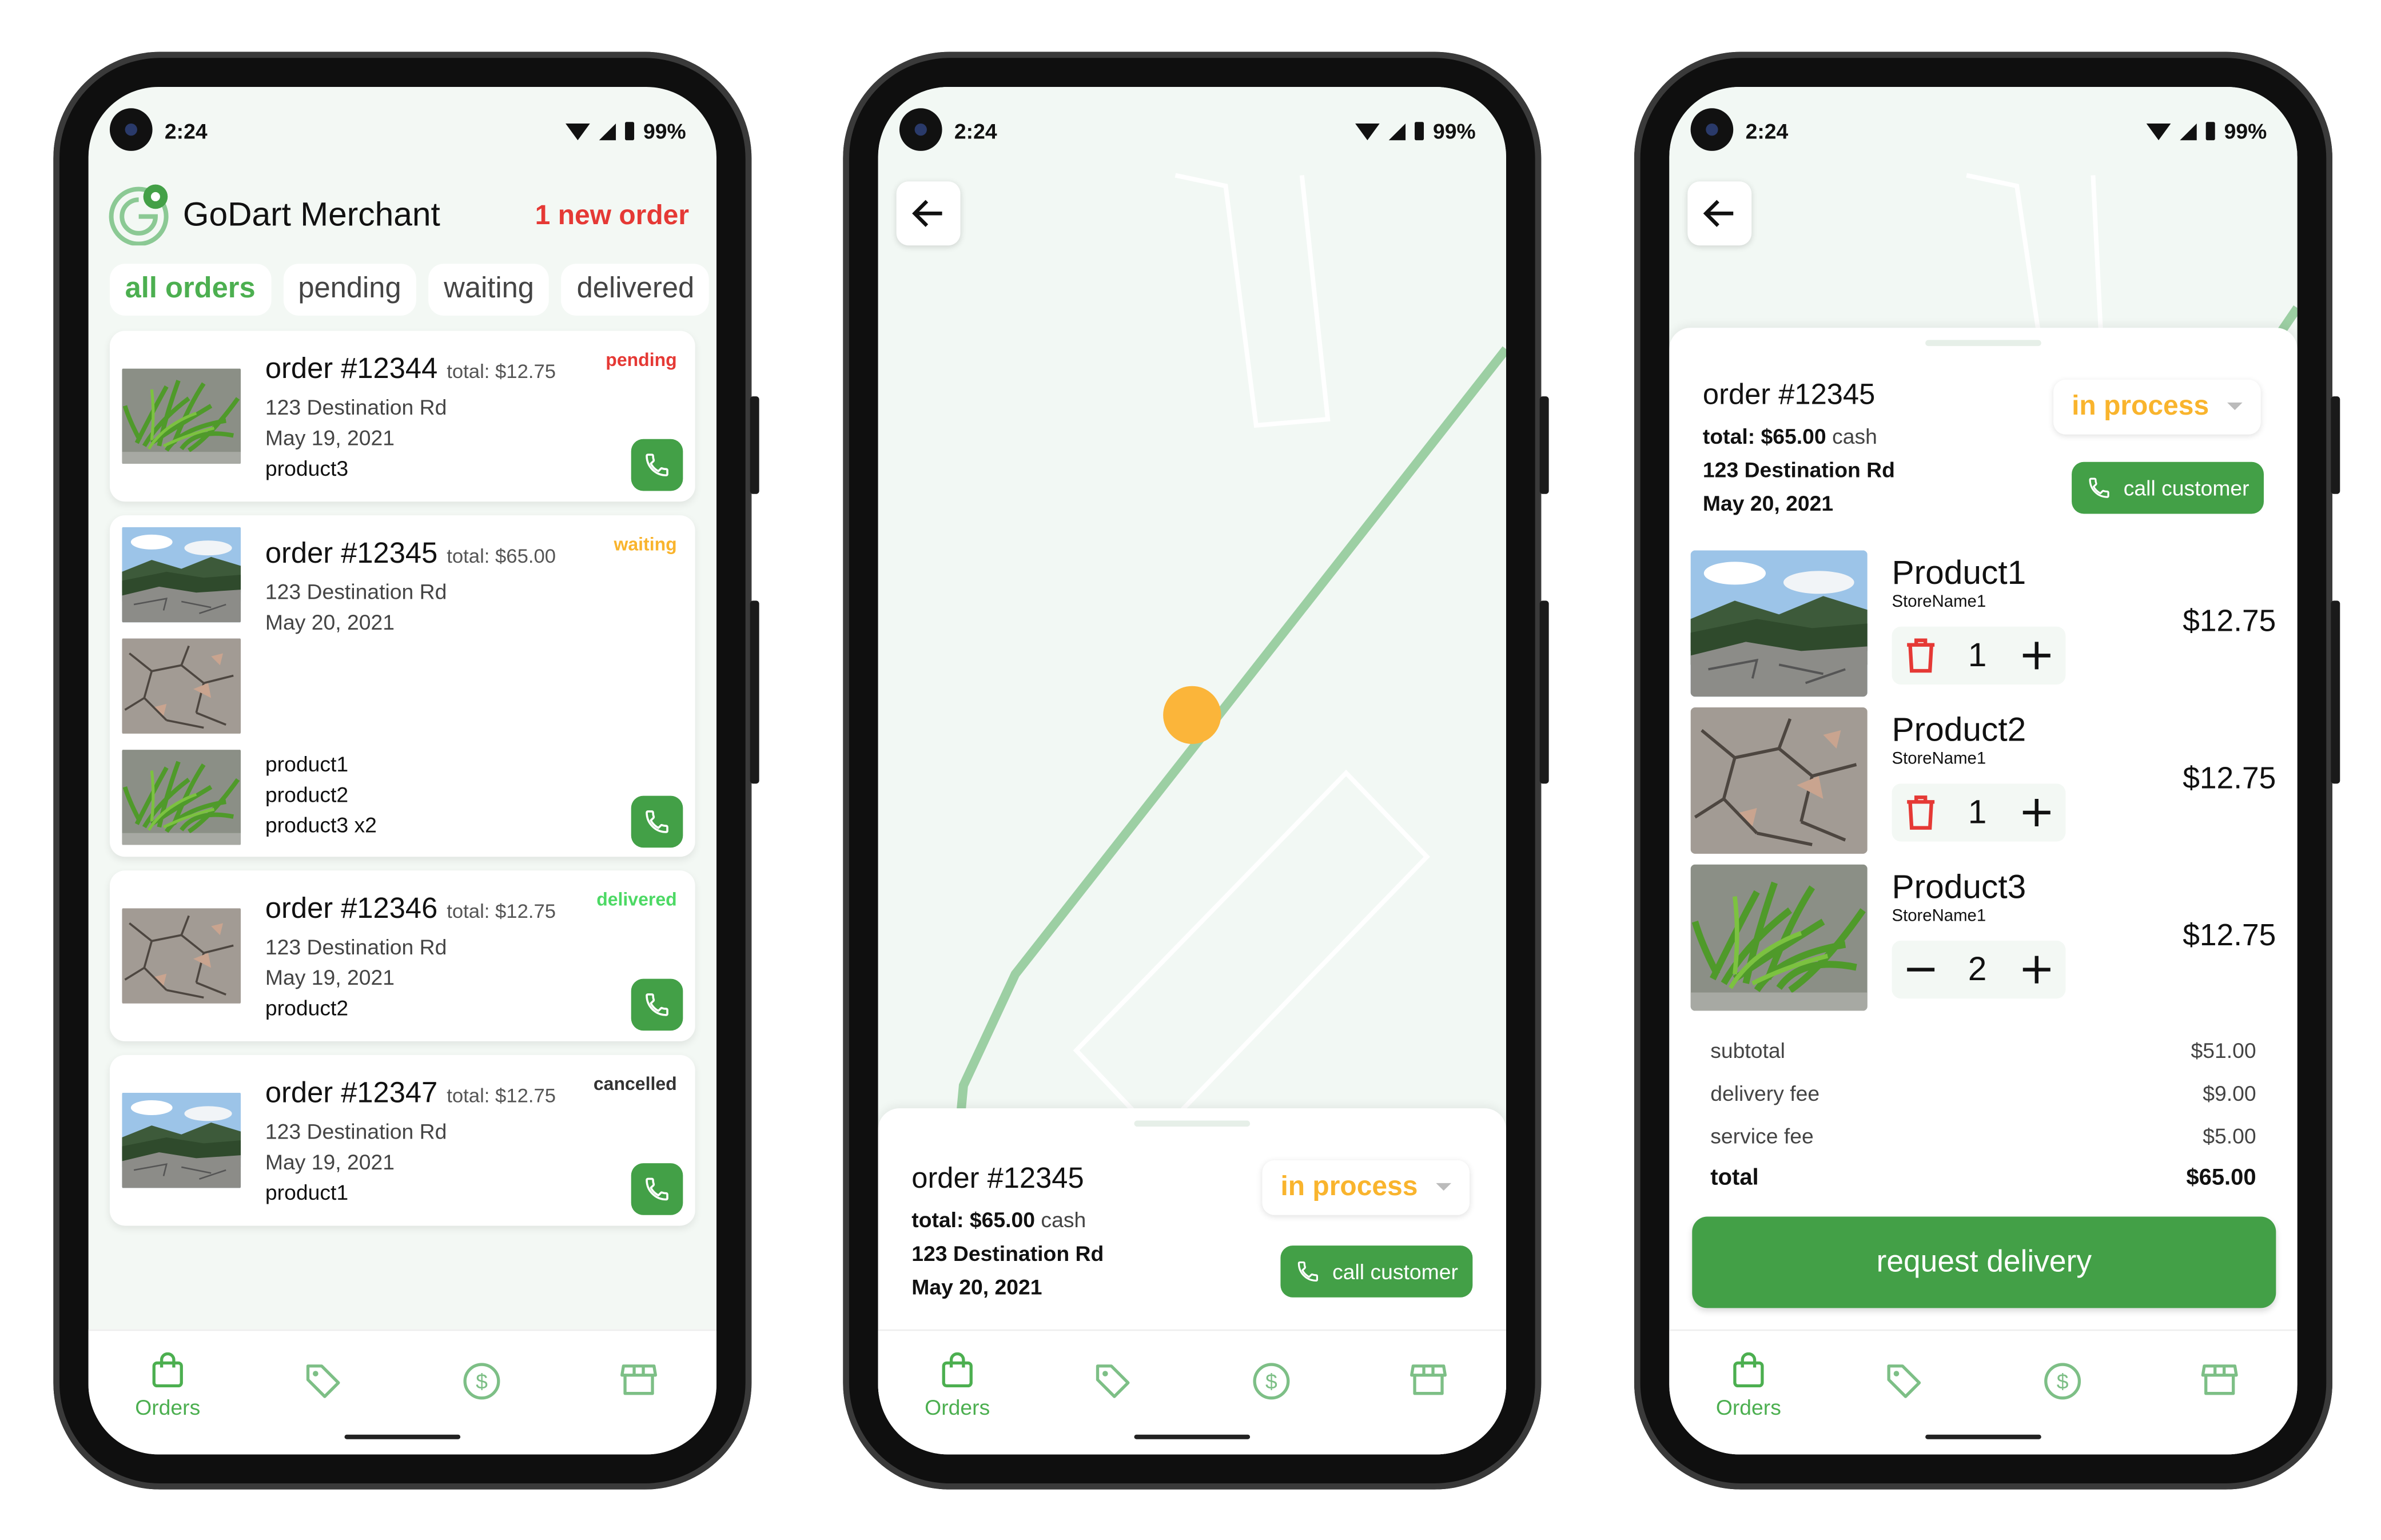 This screenshot has height=1540, width=2381. Describe the element at coordinates (1904, 1381) in the screenshot. I see `tag-icon` at that location.